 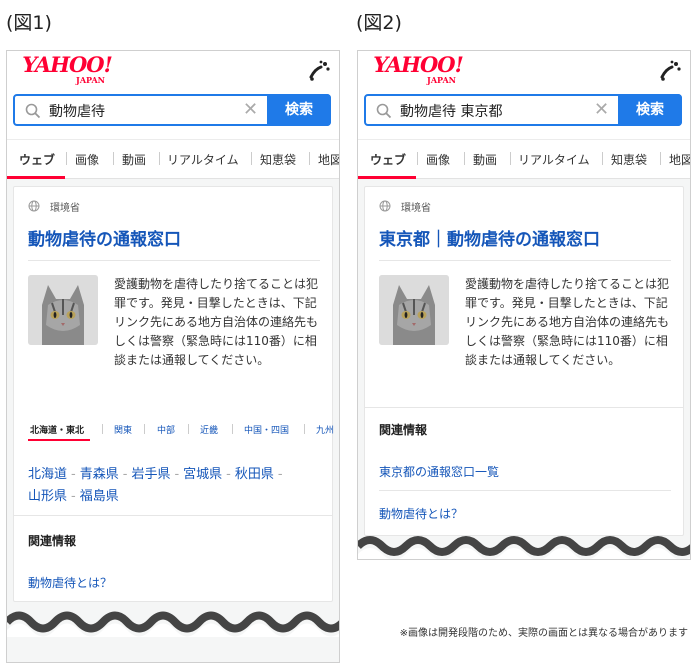 I want to click on search-bar: 動物虐待 東京都 ✕ 検索, so click(x=524, y=115).